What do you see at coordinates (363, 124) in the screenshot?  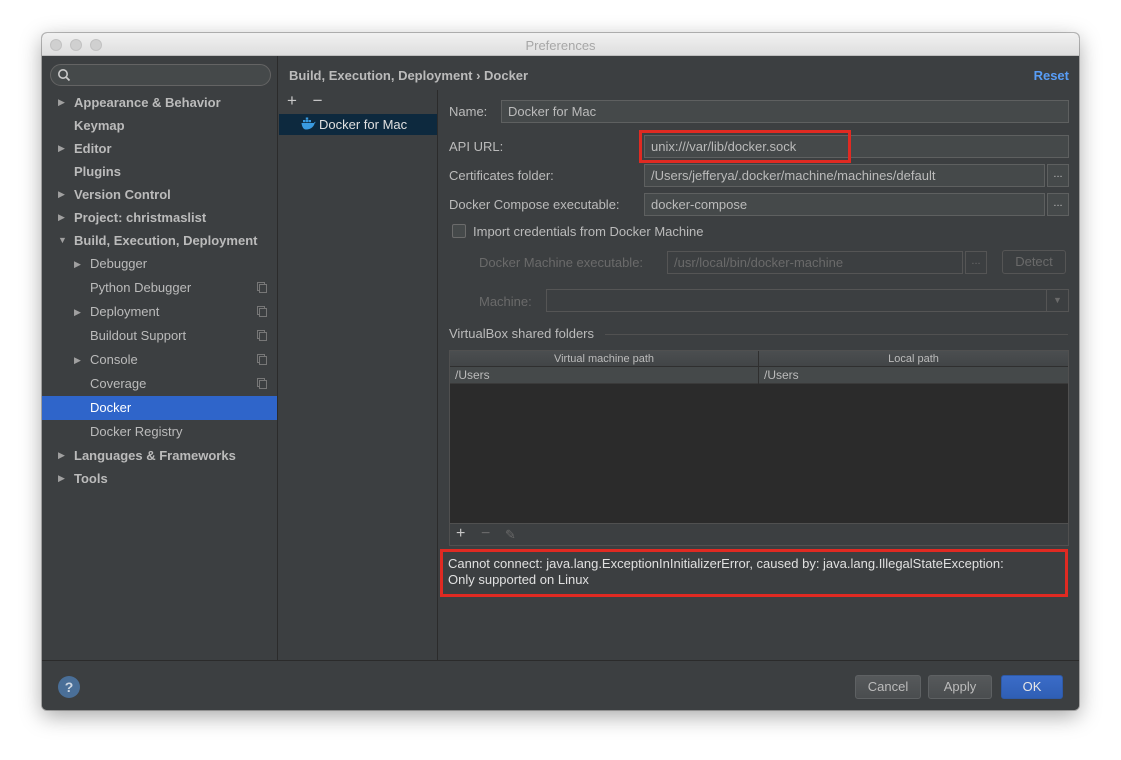 I see `connection-name: Docker for Mac` at bounding box center [363, 124].